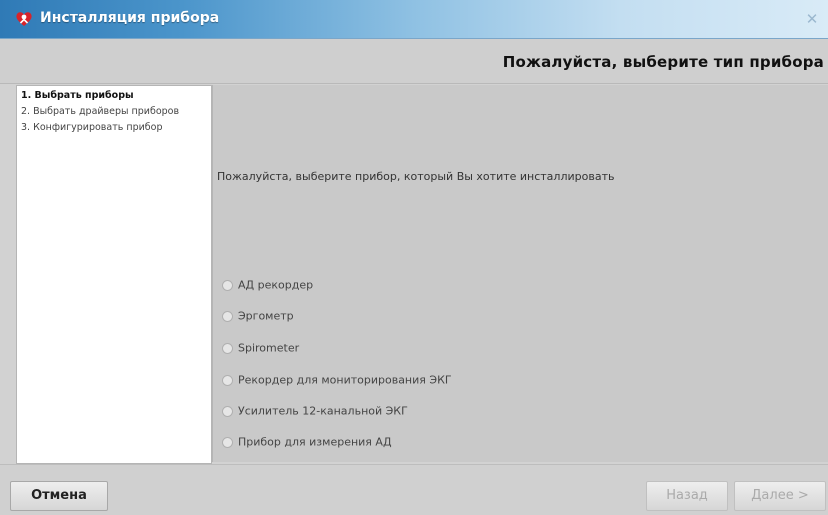  I want to click on option-label: АД рекордер, so click(276, 285).